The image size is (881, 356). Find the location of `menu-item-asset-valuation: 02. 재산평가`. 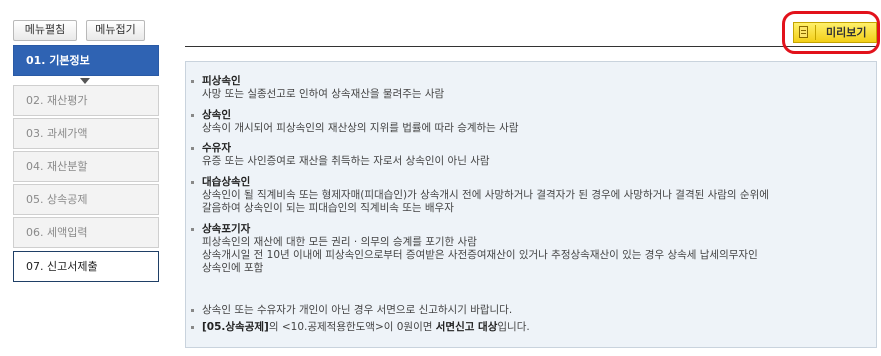

menu-item-asset-valuation: 02. 재산평가 is located at coordinates (86, 100).